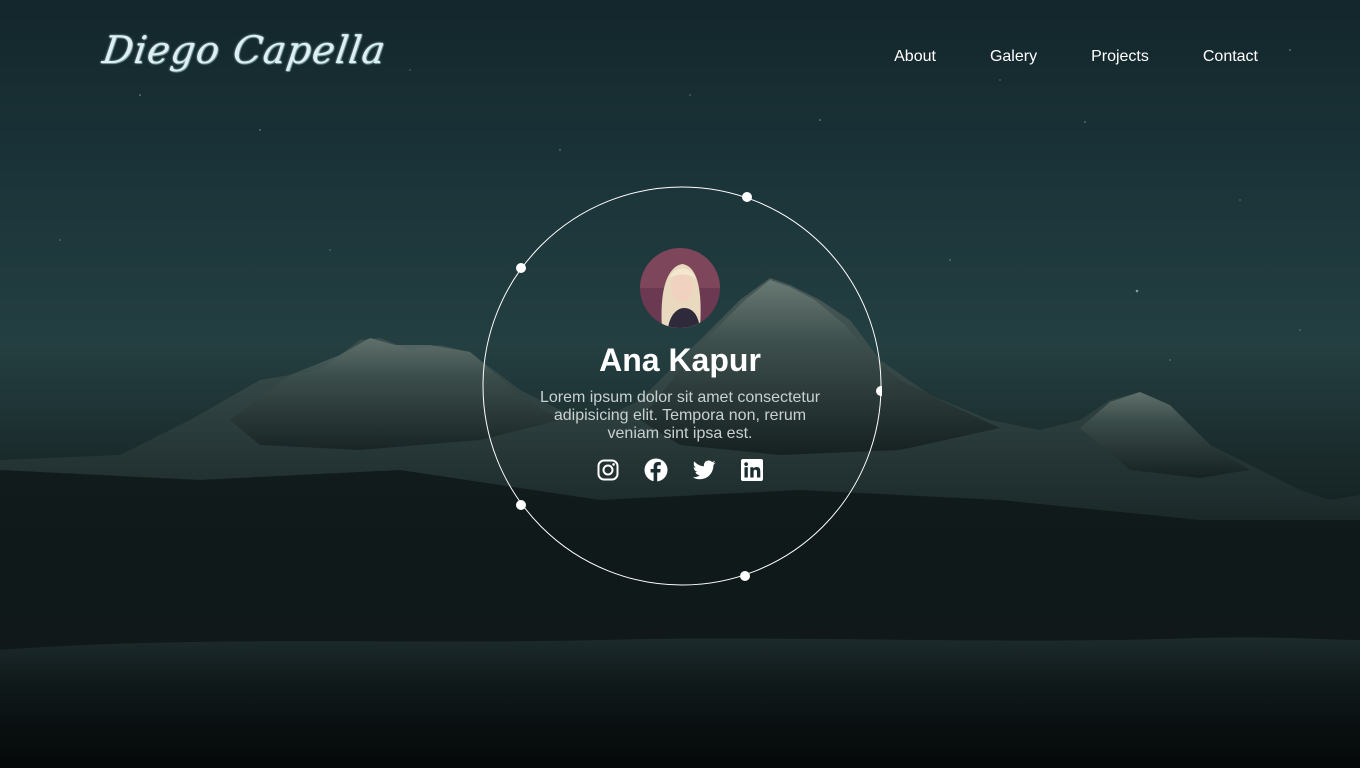 This screenshot has height=768, width=1360. Describe the element at coordinates (680, 360) in the screenshot. I see `profile-name: Ana Kapur` at that location.